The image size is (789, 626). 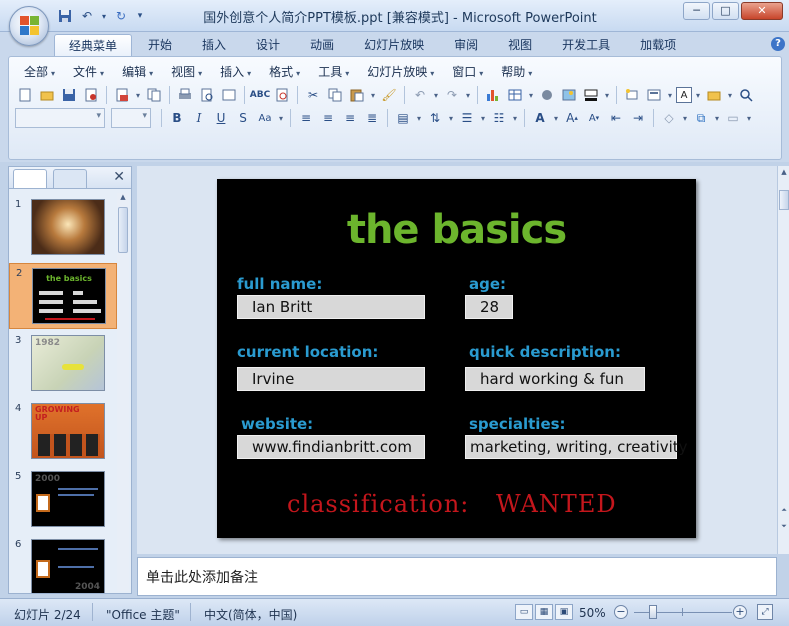 I want to click on shapes-icon: ◇, so click(x=669, y=118).